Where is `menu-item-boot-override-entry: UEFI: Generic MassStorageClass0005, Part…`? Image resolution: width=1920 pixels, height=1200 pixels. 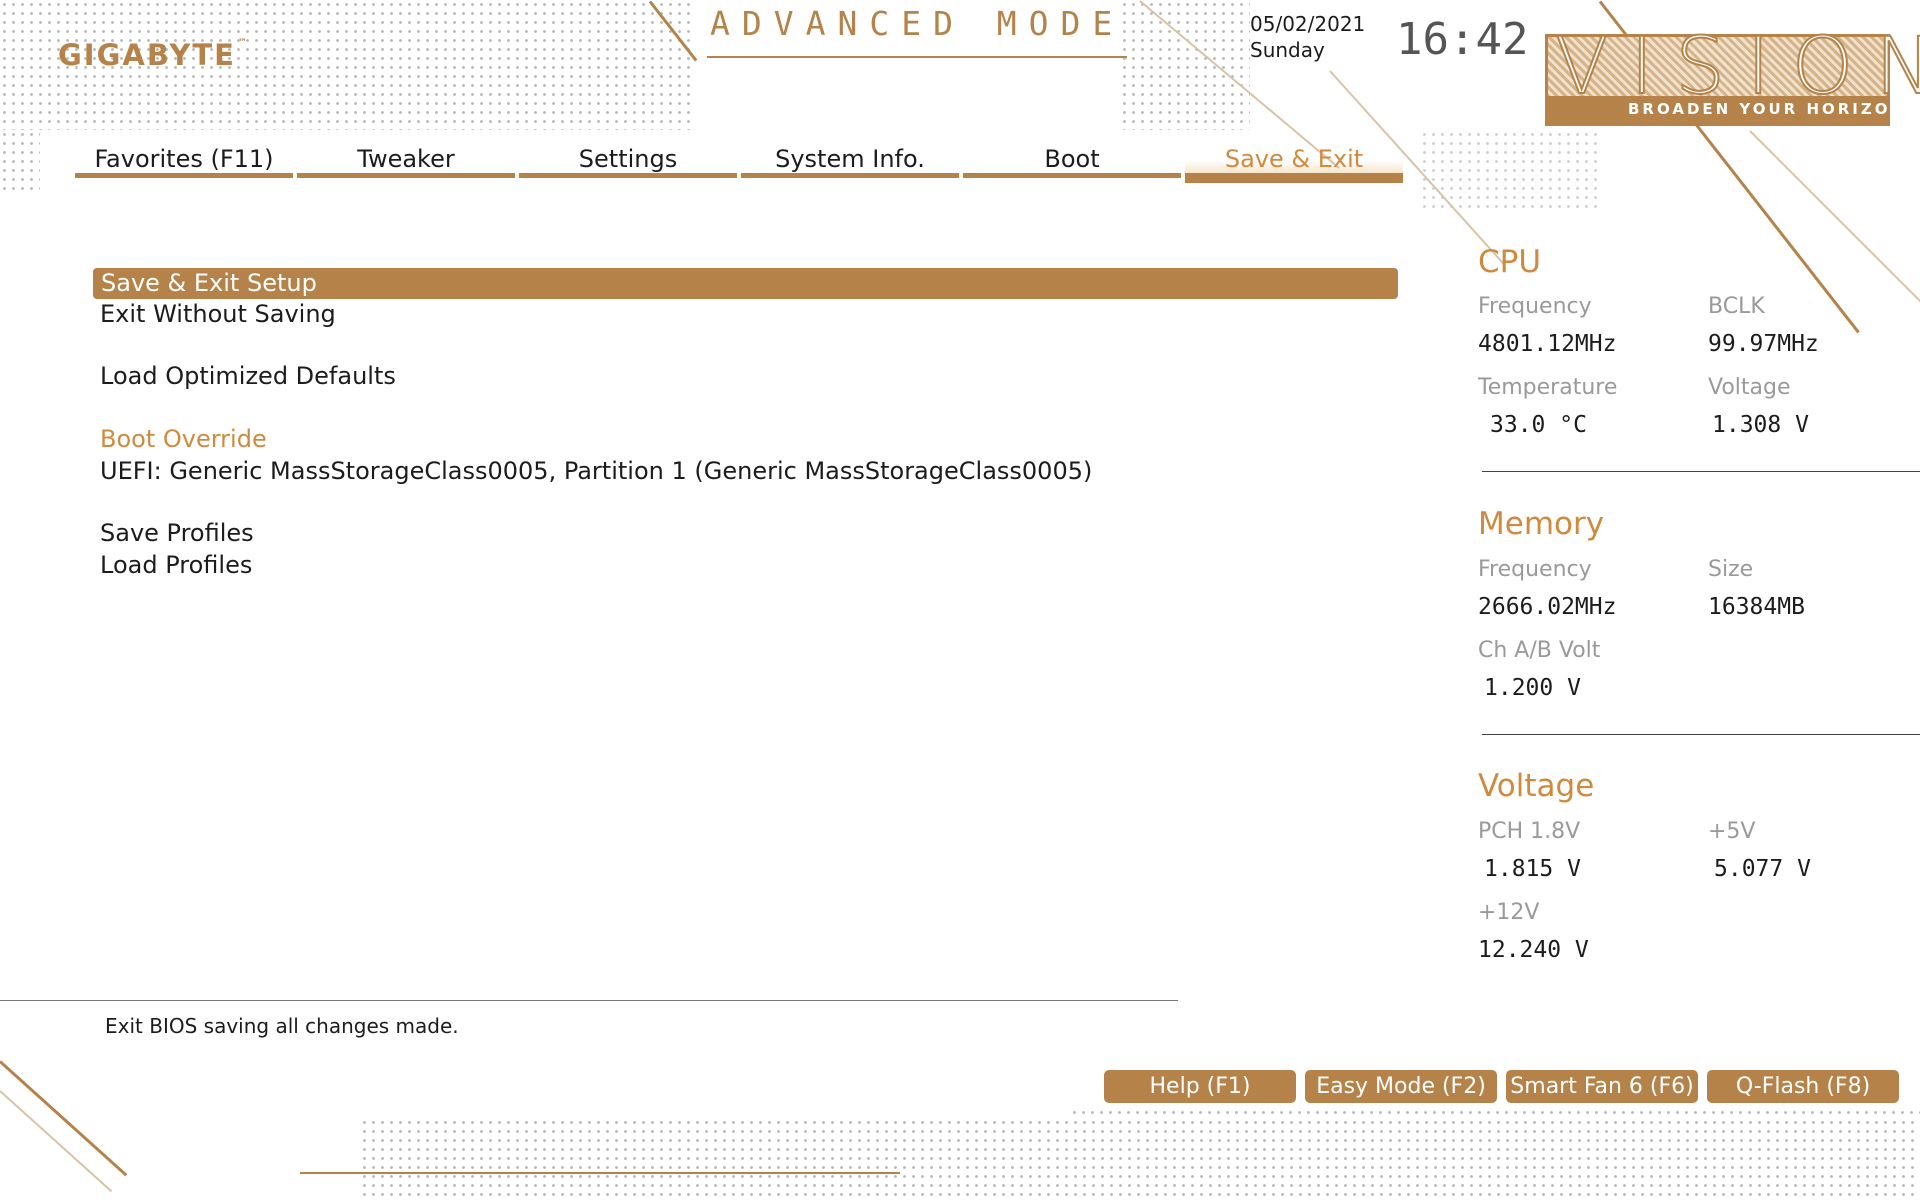
menu-item-boot-override-entry: UEFI: Generic MassStorageClass0005, Part… is located at coordinates (596, 471).